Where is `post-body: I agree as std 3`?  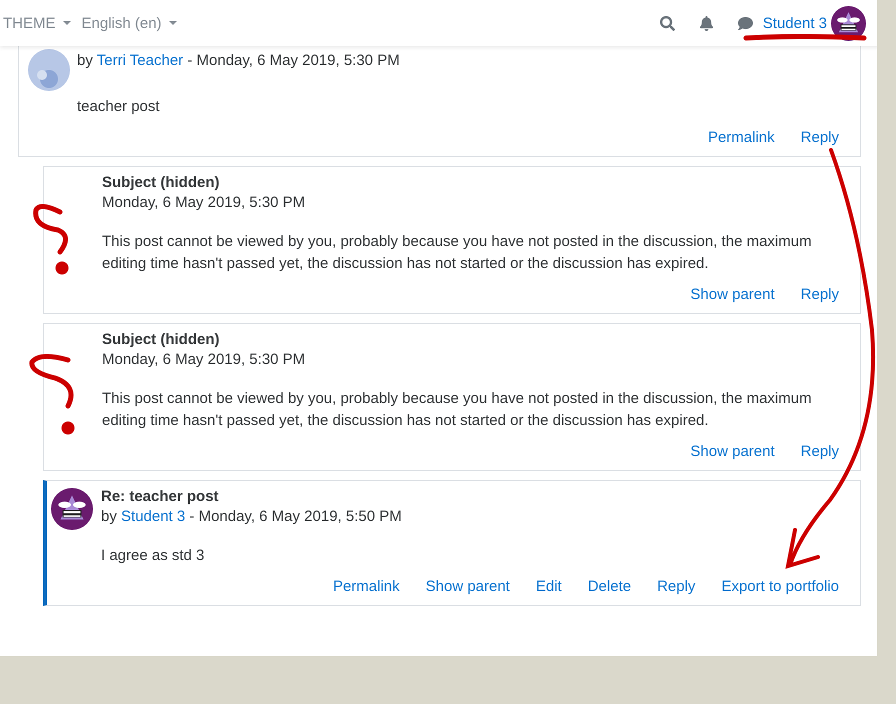
post-body: I agree as std 3 is located at coordinates (153, 556).